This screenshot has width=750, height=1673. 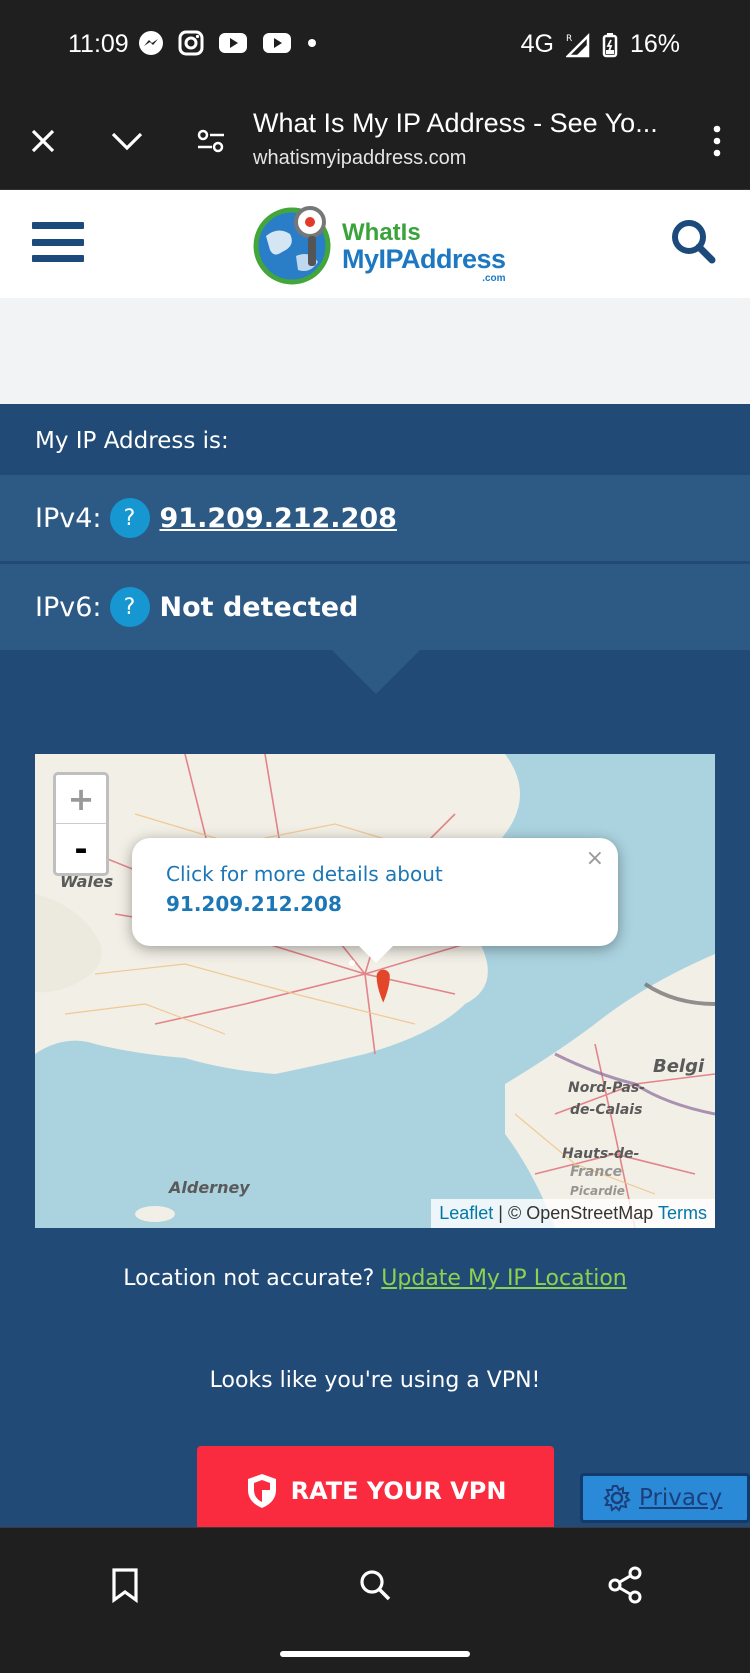 I want to click on leaflet-link: Leaflet, so click(x=466, y=1213).